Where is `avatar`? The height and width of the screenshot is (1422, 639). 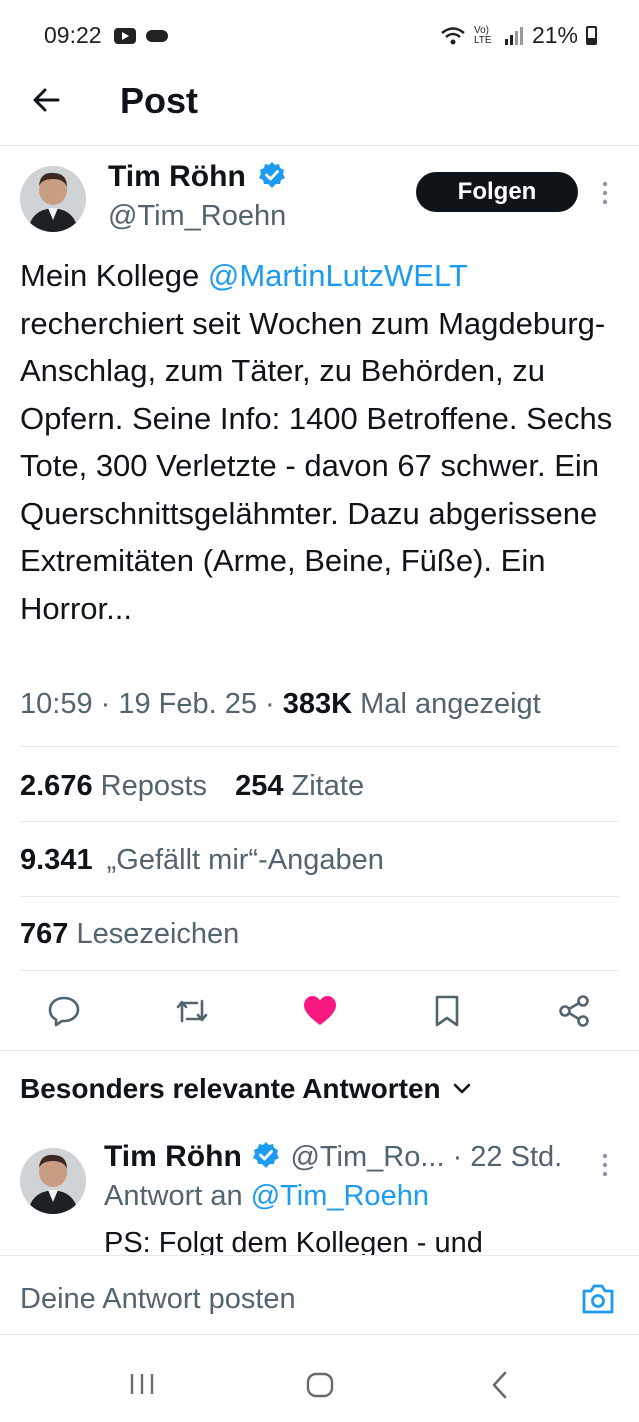
avatar is located at coordinates (53, 199).